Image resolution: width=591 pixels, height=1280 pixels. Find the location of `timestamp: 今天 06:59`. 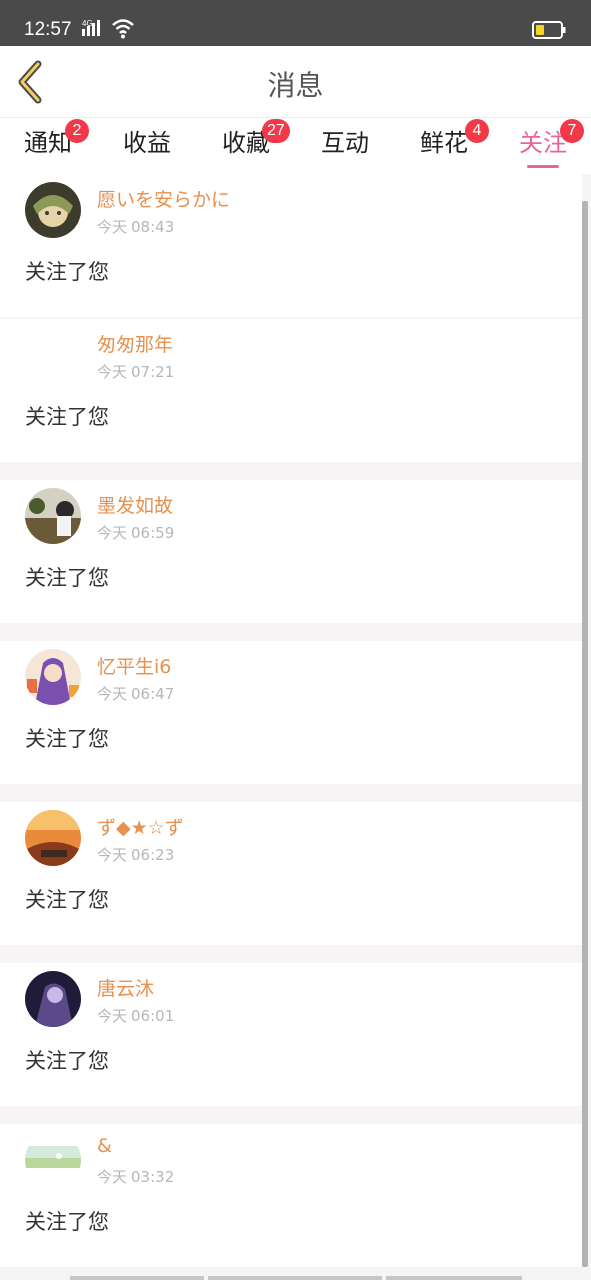

timestamp: 今天 06:59 is located at coordinates (136, 533).